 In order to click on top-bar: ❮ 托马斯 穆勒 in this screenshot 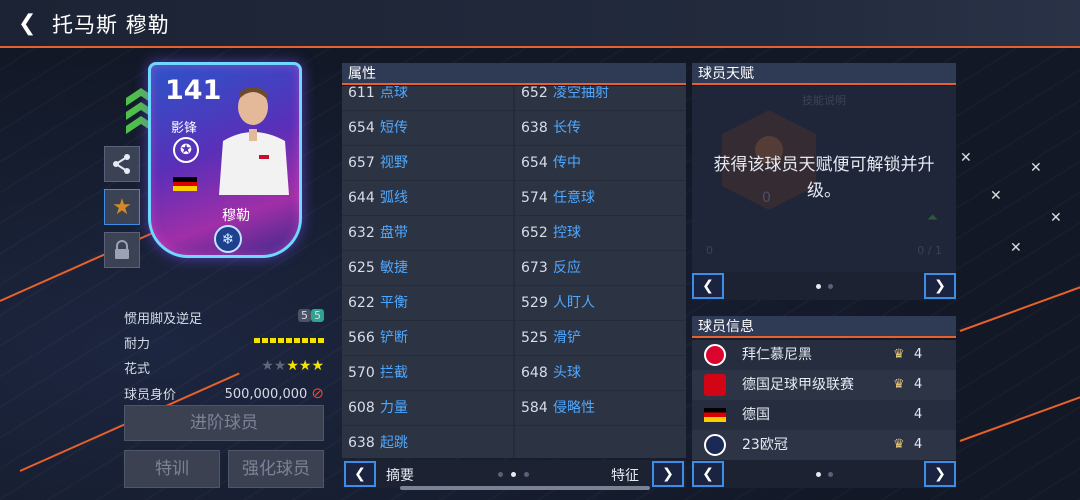, I will do `click(540, 24)`.